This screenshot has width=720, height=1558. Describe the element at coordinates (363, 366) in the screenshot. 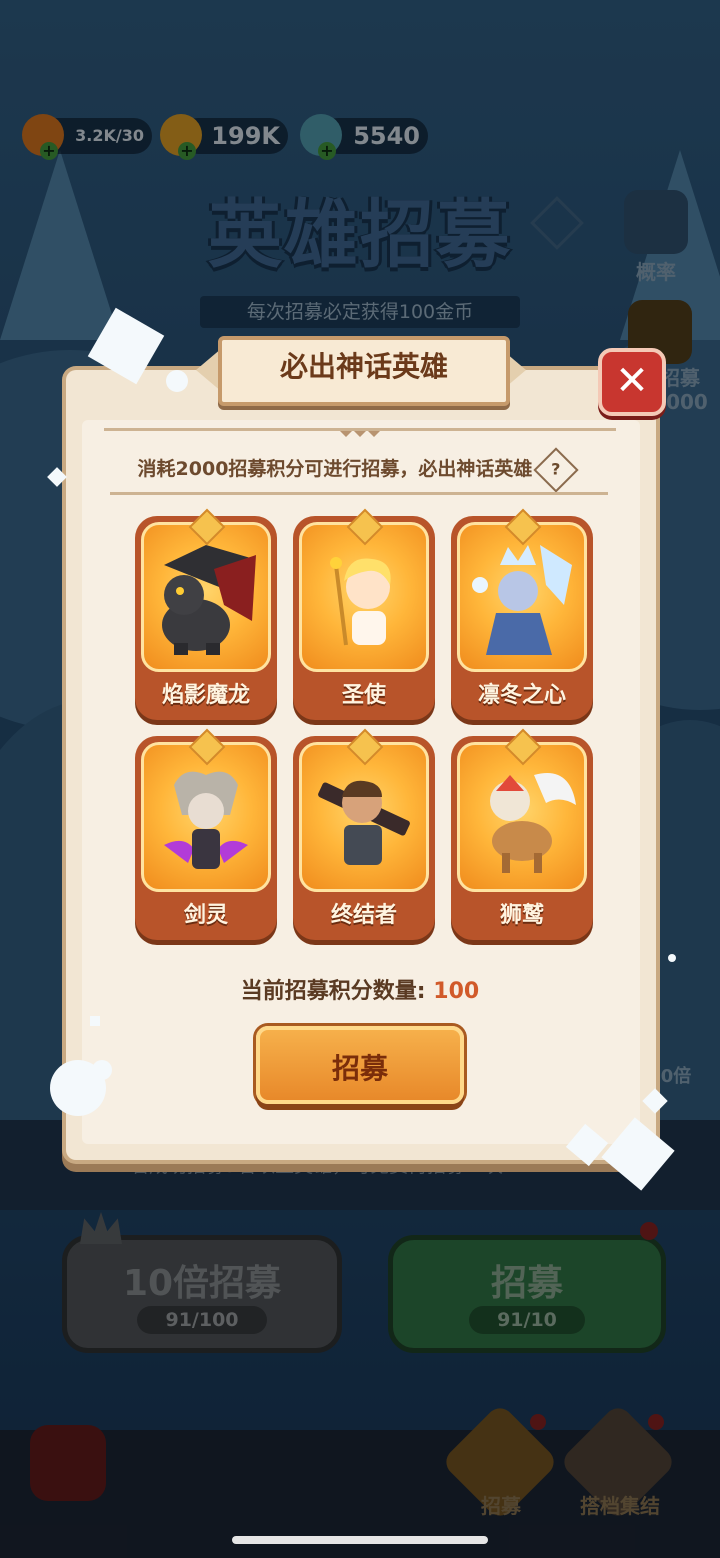

I see `modal-title: 必出神话英雄` at that location.